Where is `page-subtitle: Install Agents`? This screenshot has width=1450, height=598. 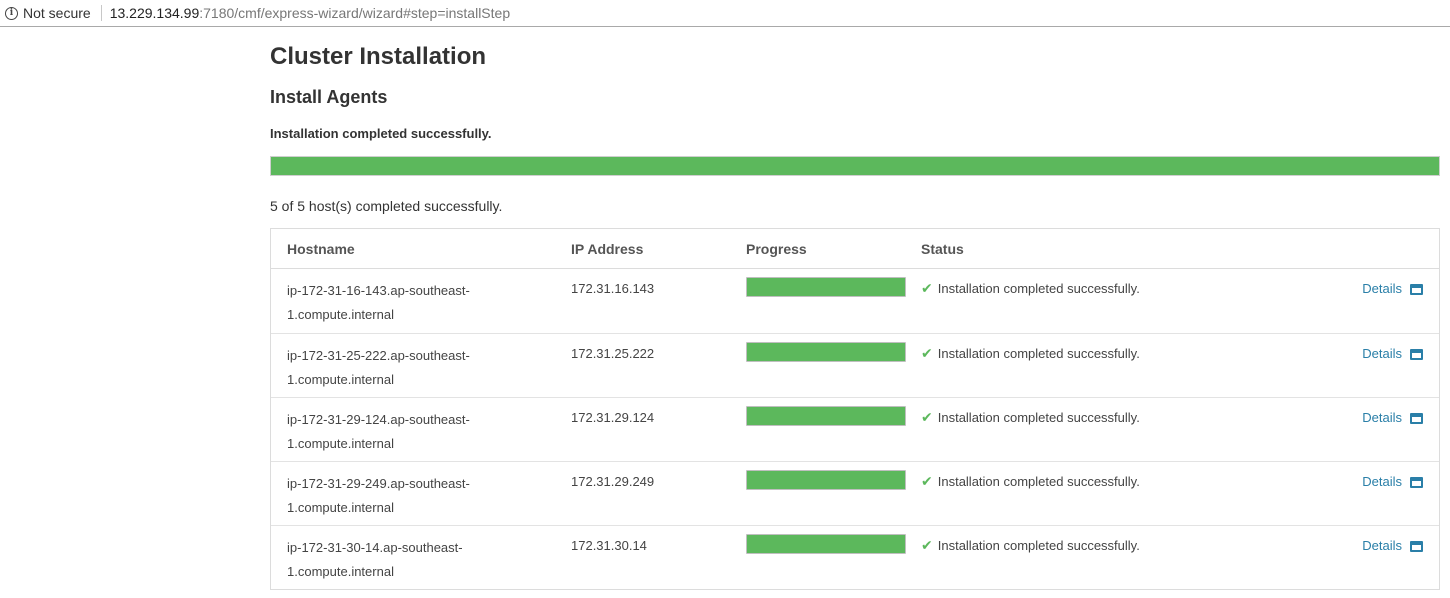 page-subtitle: Install Agents is located at coordinates (329, 97).